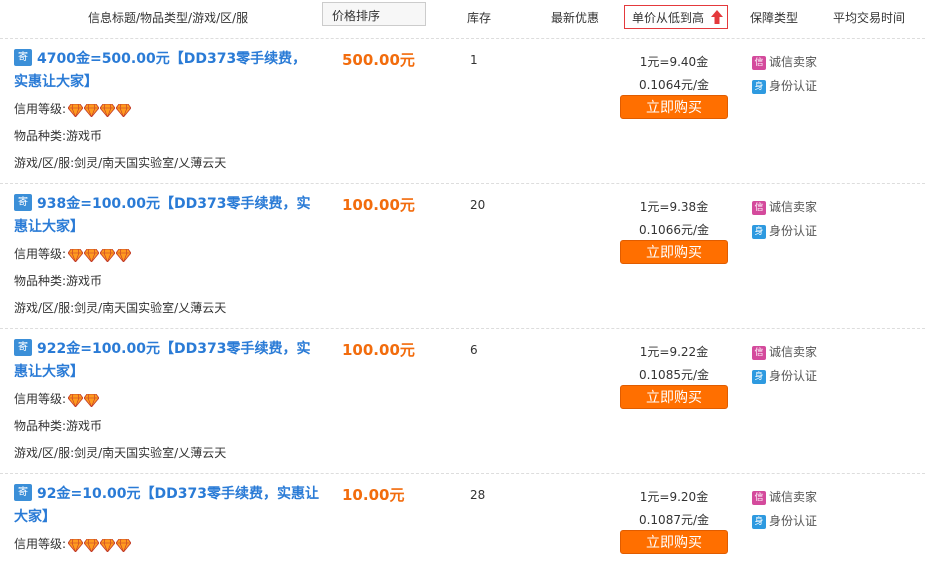 Image resolution: width=925 pixels, height=561 pixels. I want to click on item-type: 物品种类:游戏币, so click(58, 425).